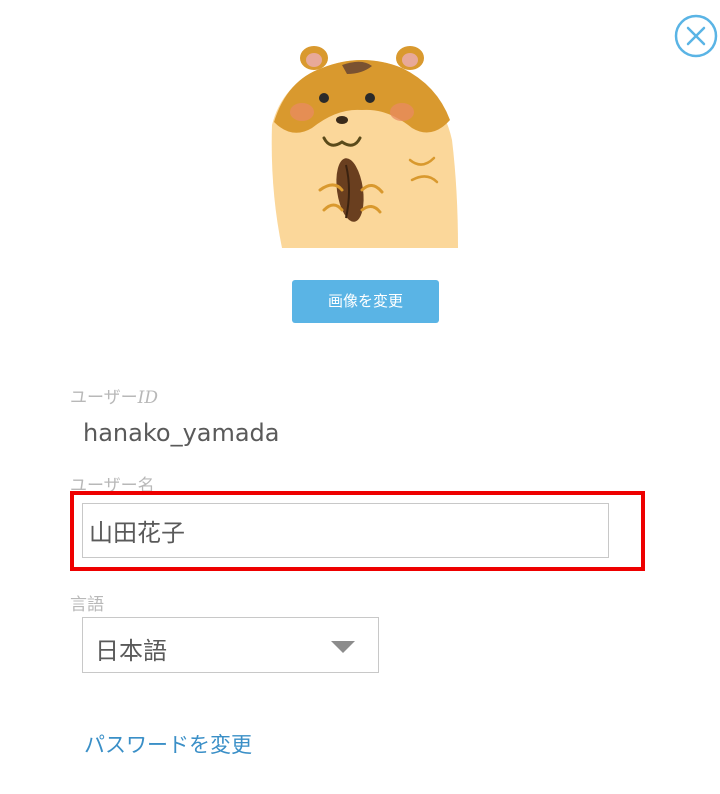 The height and width of the screenshot is (794, 720). Describe the element at coordinates (230, 645) in the screenshot. I see `language-select: 日本語` at that location.